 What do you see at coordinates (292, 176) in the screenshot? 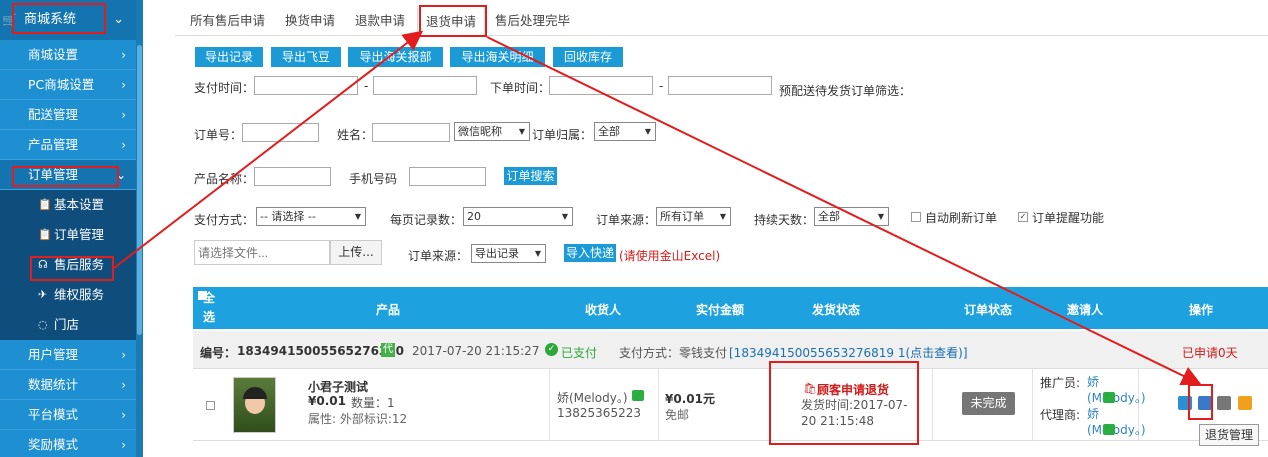
I see `product-name-input` at bounding box center [292, 176].